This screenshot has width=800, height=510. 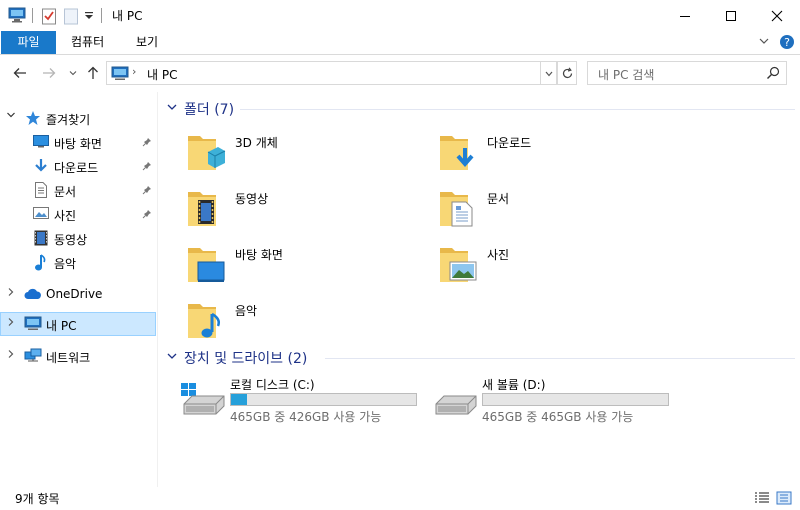 What do you see at coordinates (626, 74) in the screenshot?
I see `search-input: 내 PC 검색` at bounding box center [626, 74].